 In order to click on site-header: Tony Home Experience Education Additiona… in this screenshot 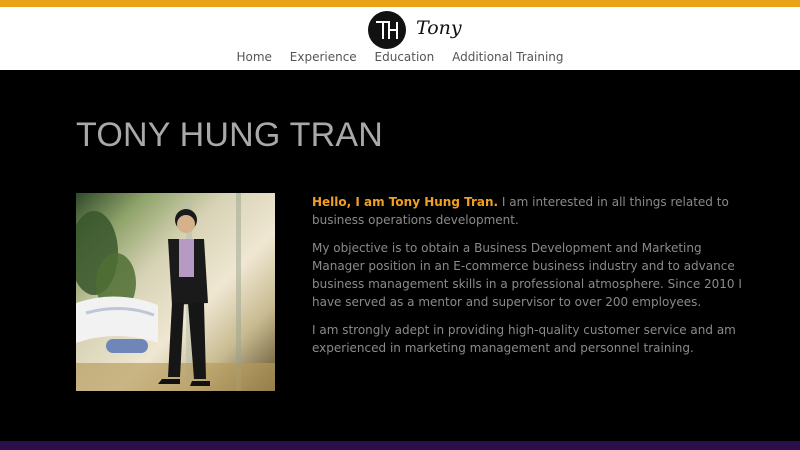, I will do `click(400, 38)`.